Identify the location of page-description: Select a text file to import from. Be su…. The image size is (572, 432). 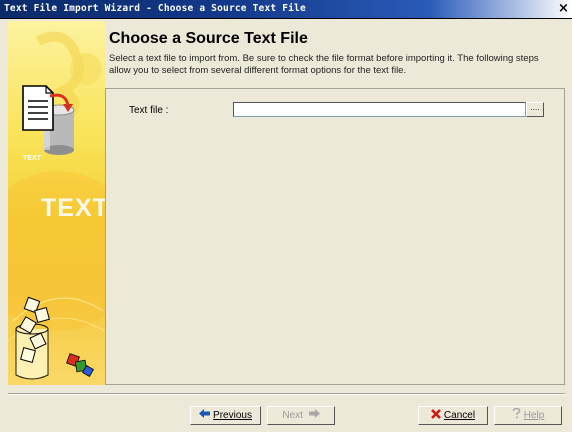
(324, 64).